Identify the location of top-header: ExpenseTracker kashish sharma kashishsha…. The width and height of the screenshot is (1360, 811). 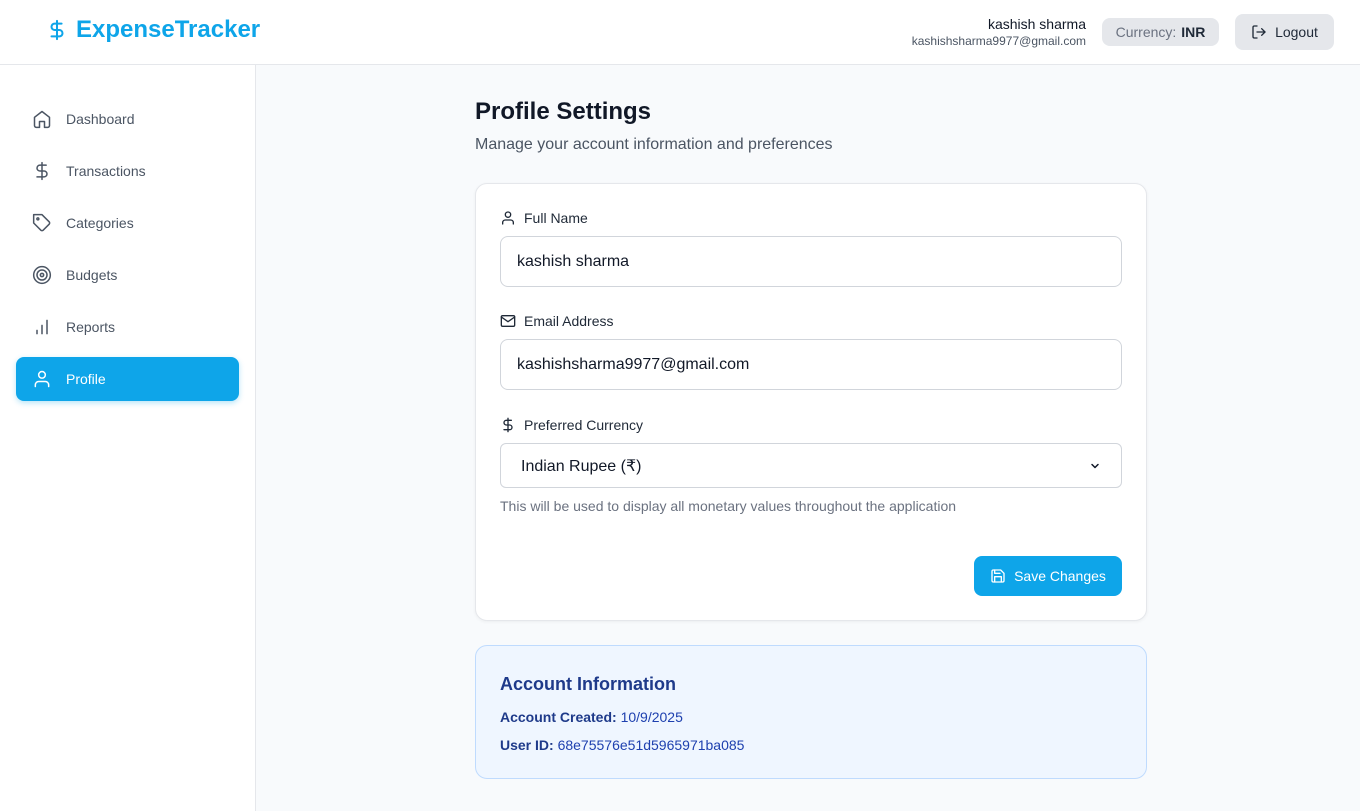
(680, 32).